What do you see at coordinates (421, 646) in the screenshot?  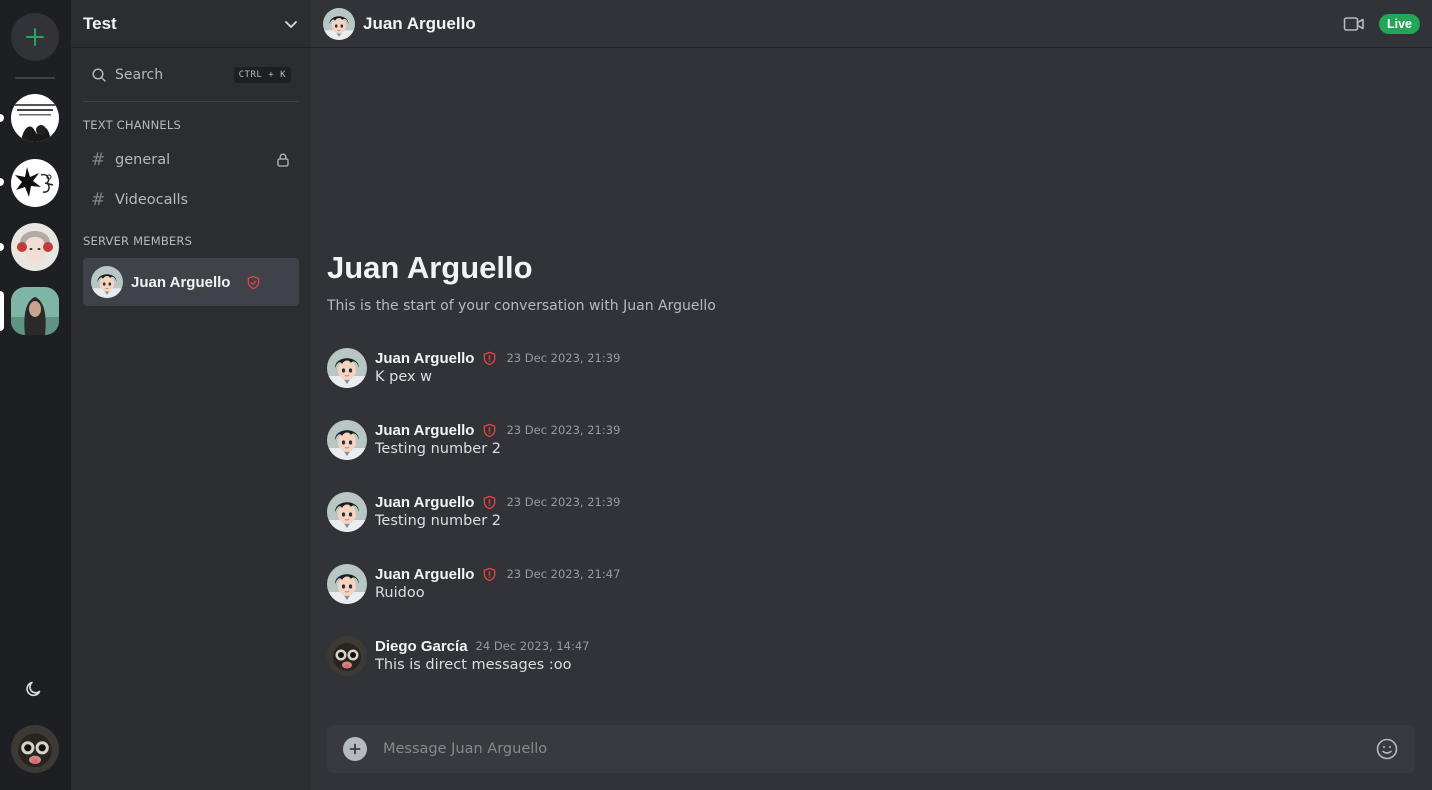 I see `message-author: Diego García` at bounding box center [421, 646].